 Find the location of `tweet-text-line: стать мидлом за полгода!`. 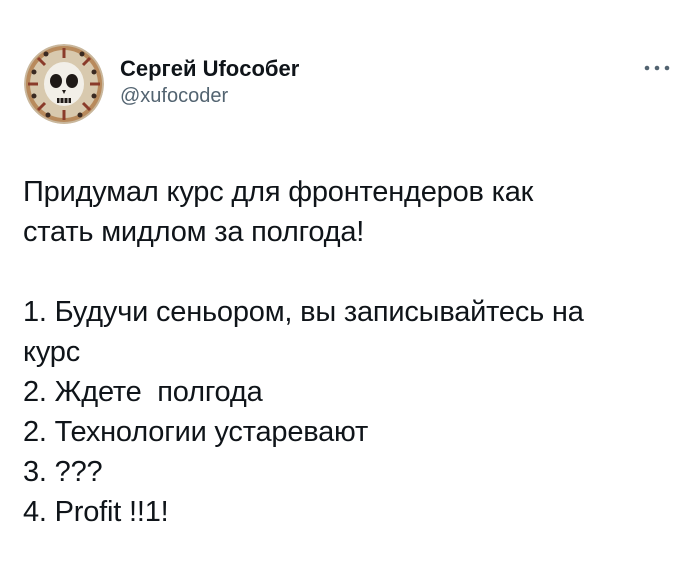

tweet-text-line: стать мидлом за полгода! is located at coordinates (194, 232).